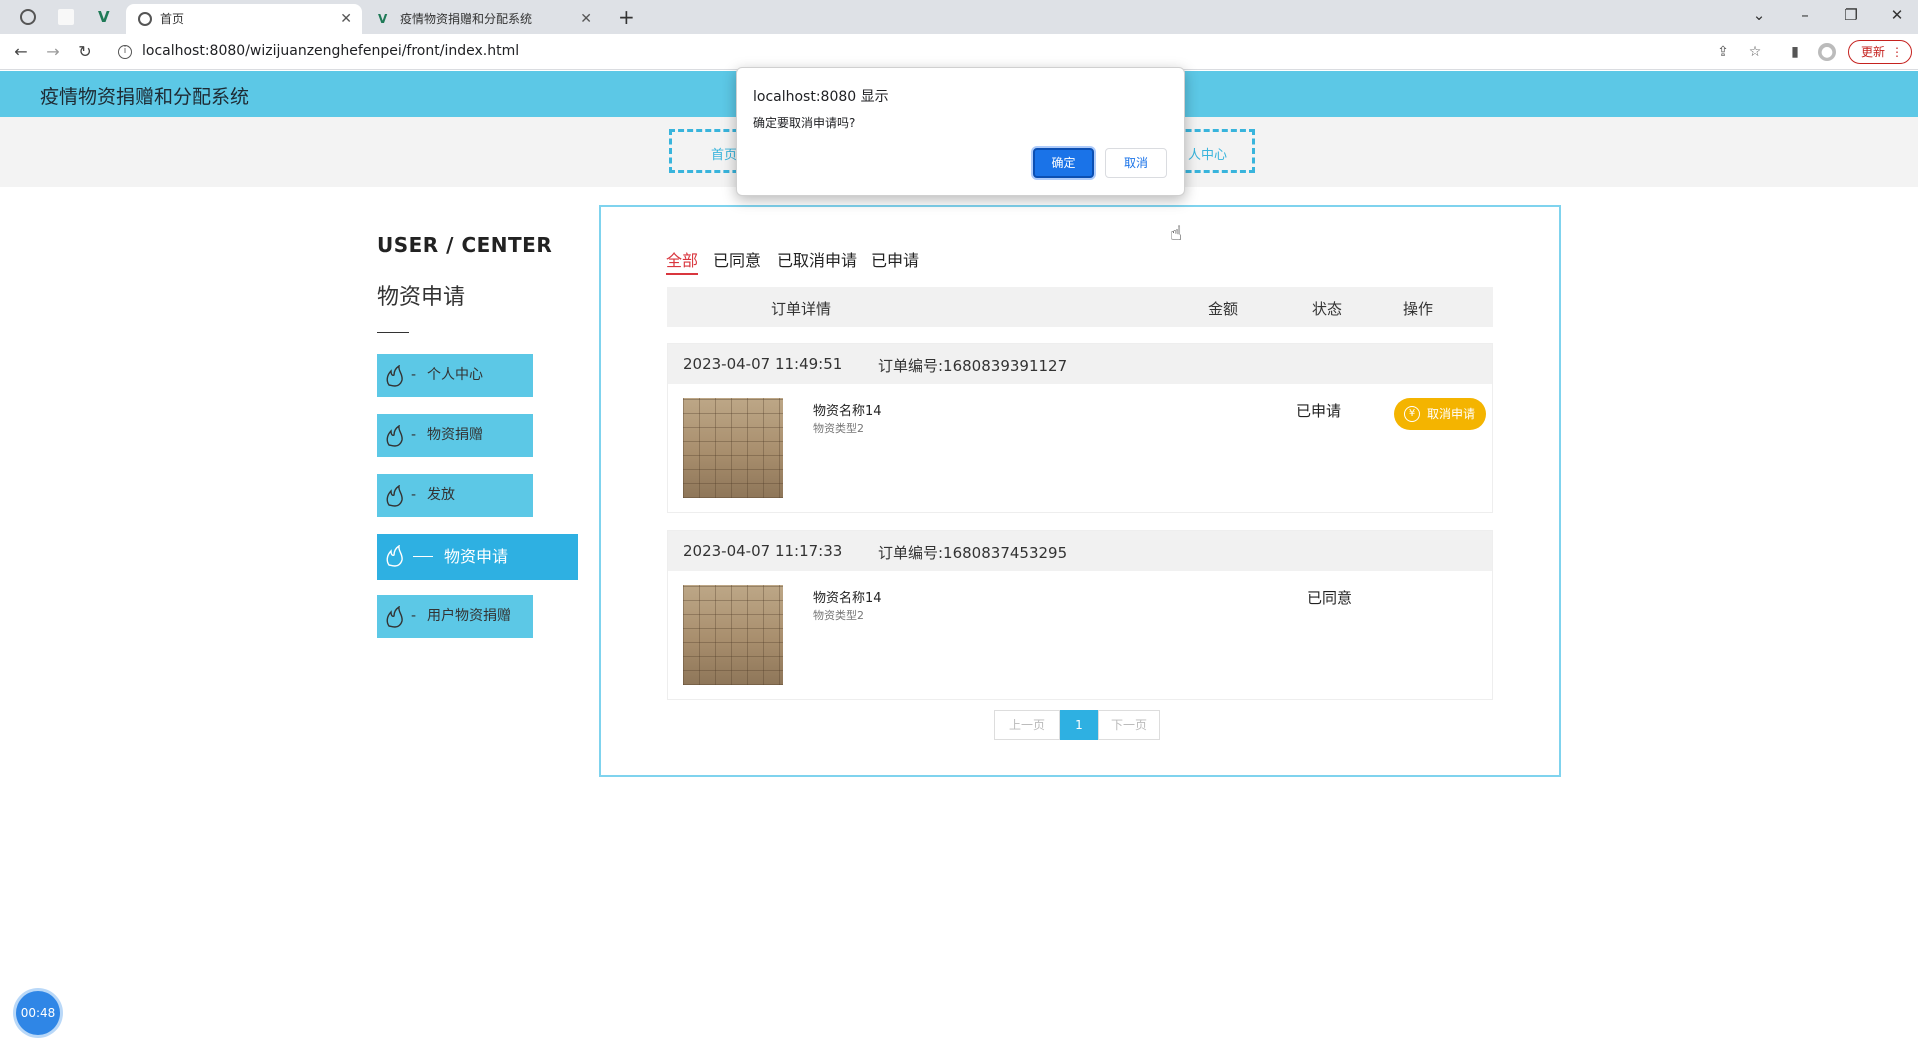  Describe the element at coordinates (626, 17) in the screenshot. I see `new-tab-button: +` at that location.